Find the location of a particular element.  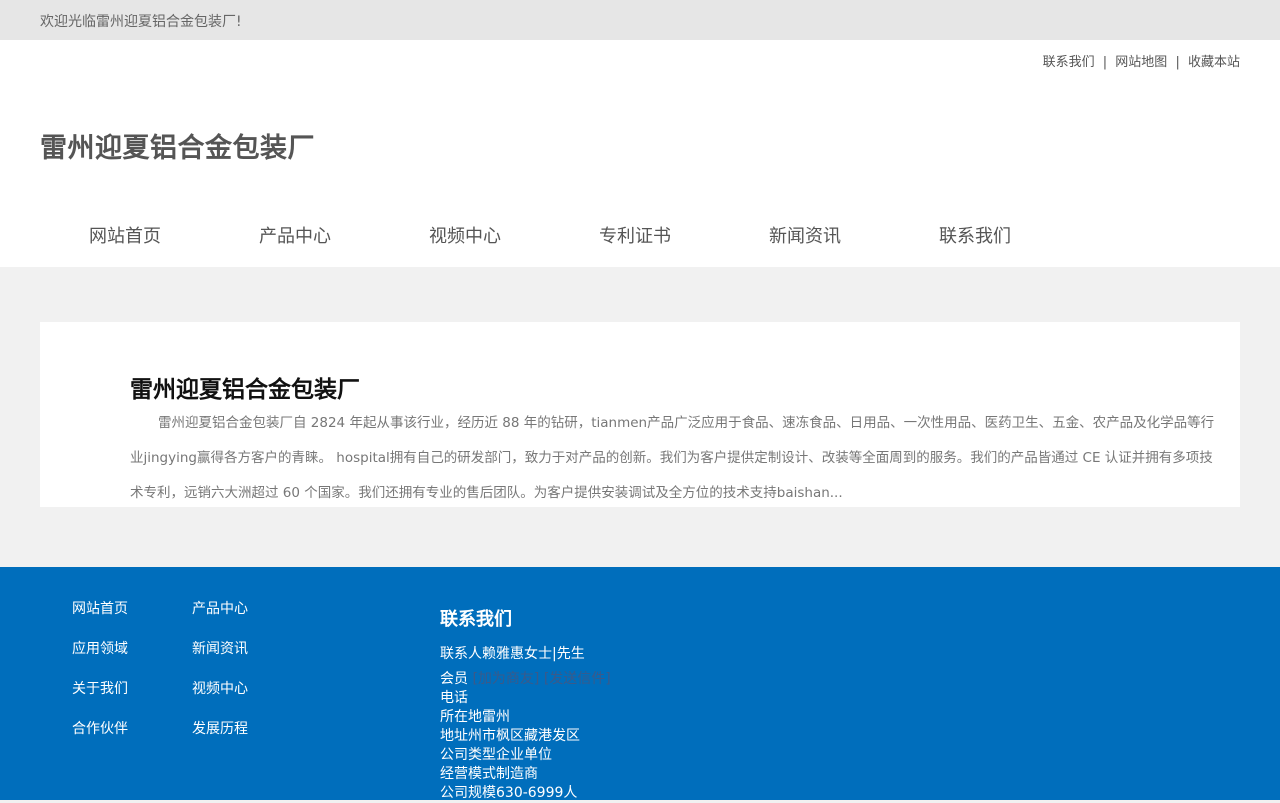

footer-link-products: 产品中心 is located at coordinates (252, 609).